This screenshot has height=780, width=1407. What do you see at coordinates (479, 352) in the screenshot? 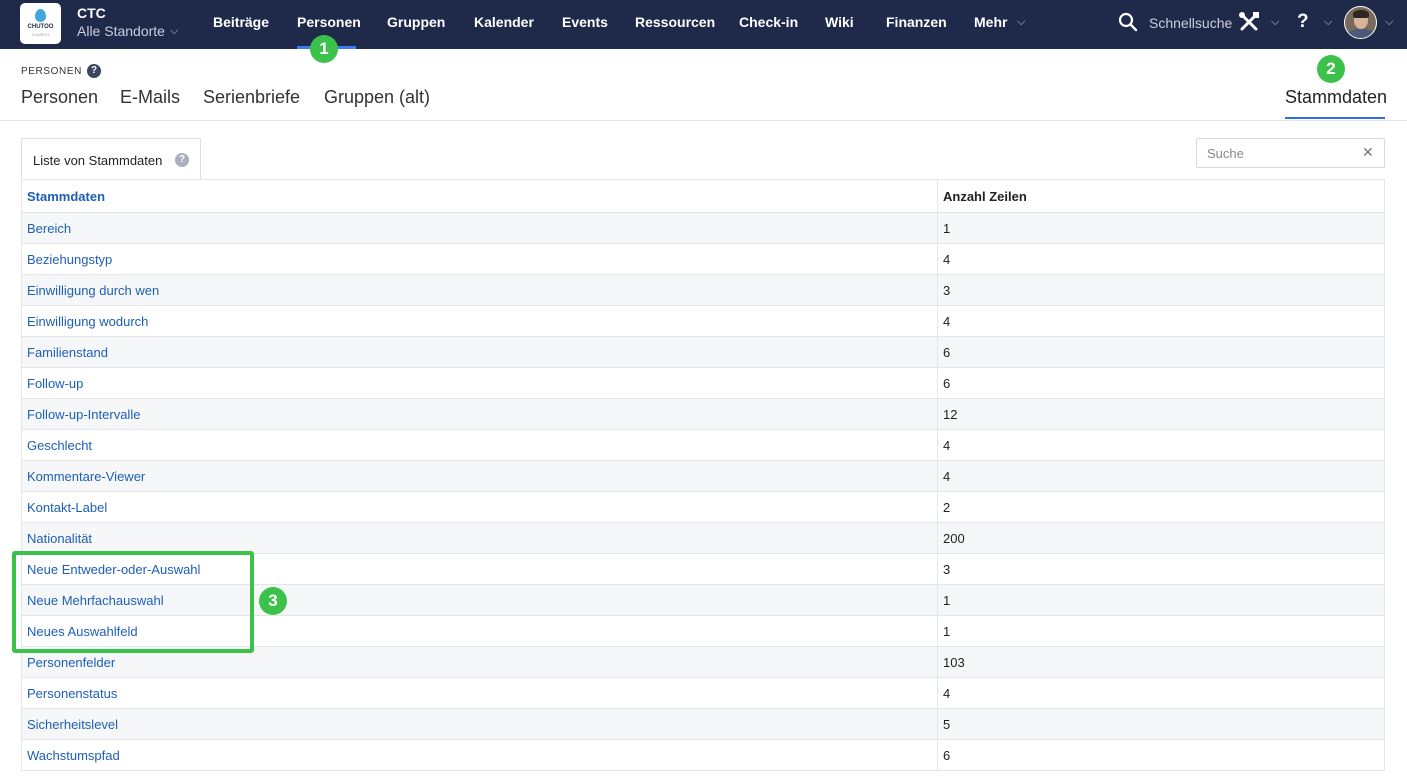
I see `row-name-link: Familienstand` at bounding box center [479, 352].